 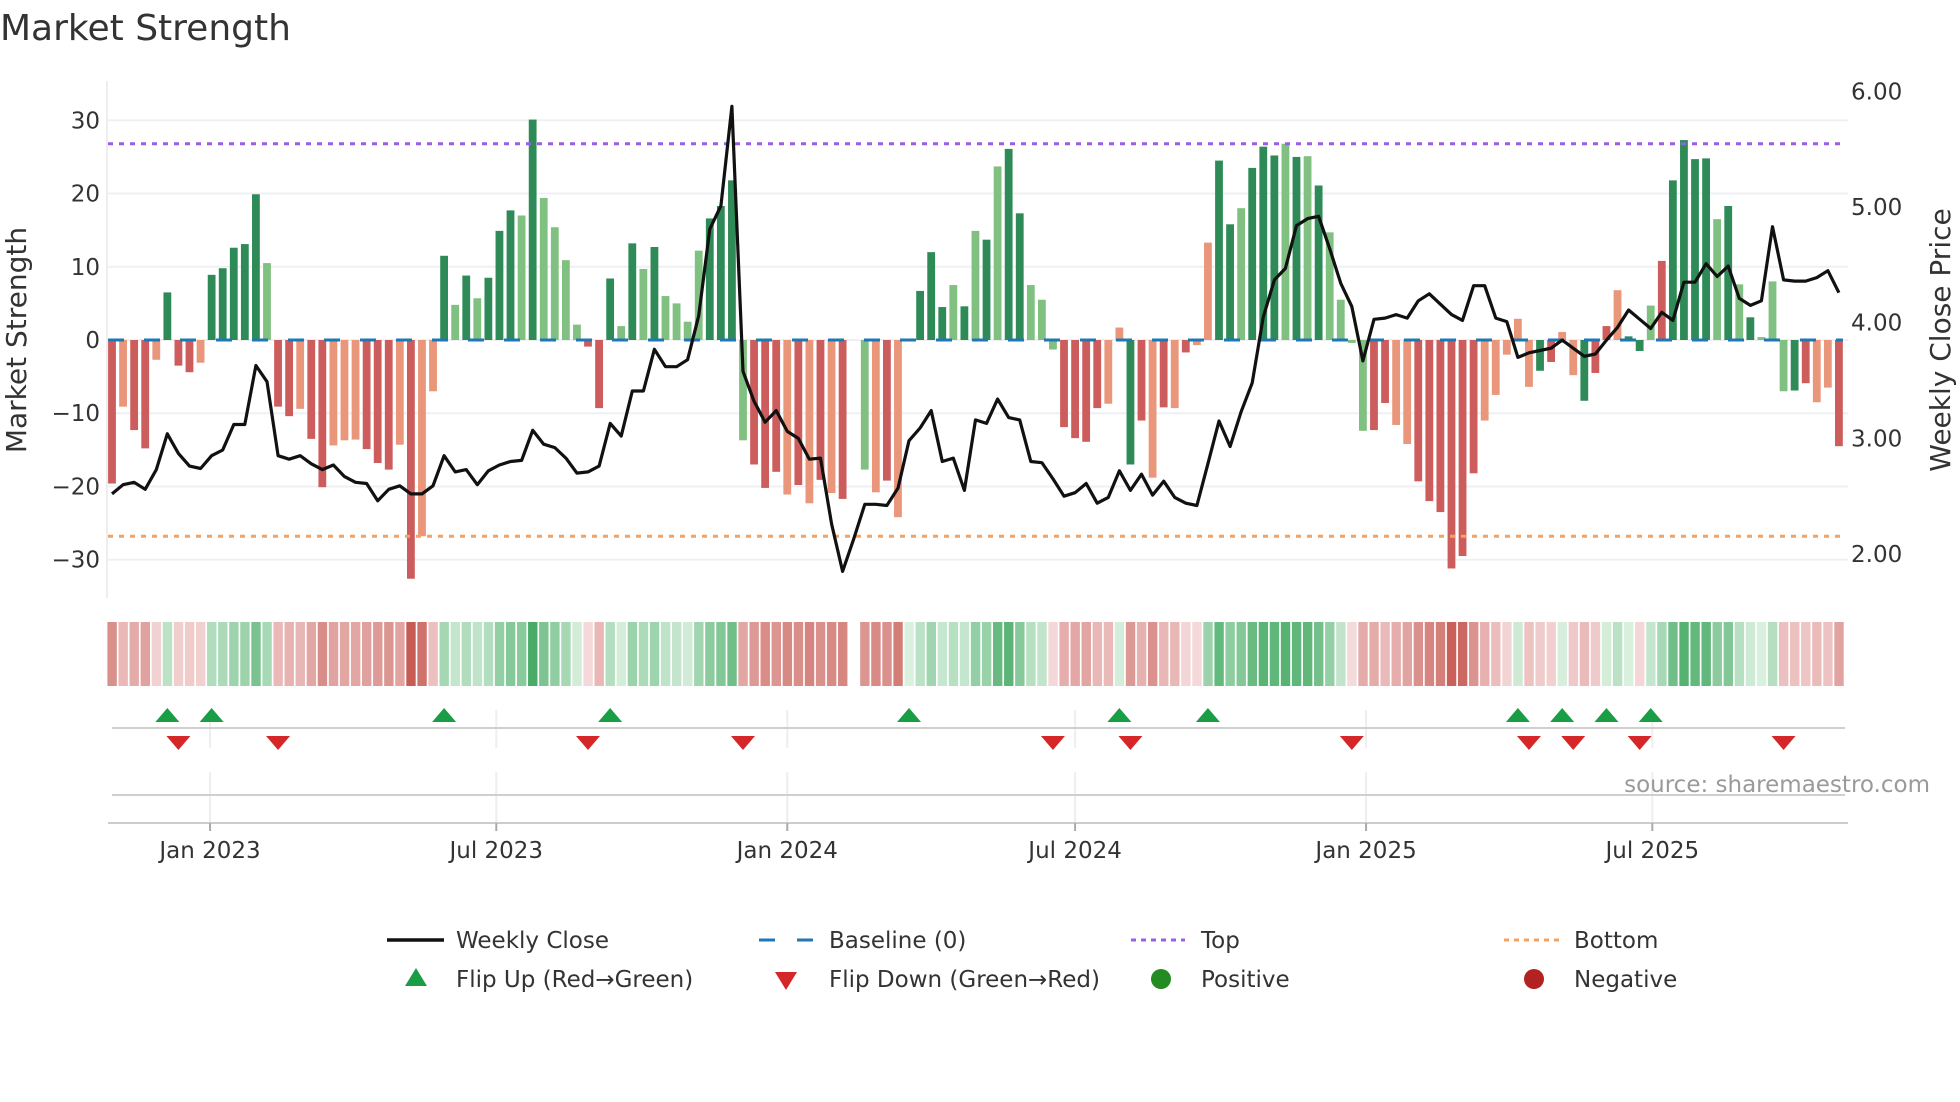 I want to click on legend-positive: Positive, so click(x=1220, y=980).